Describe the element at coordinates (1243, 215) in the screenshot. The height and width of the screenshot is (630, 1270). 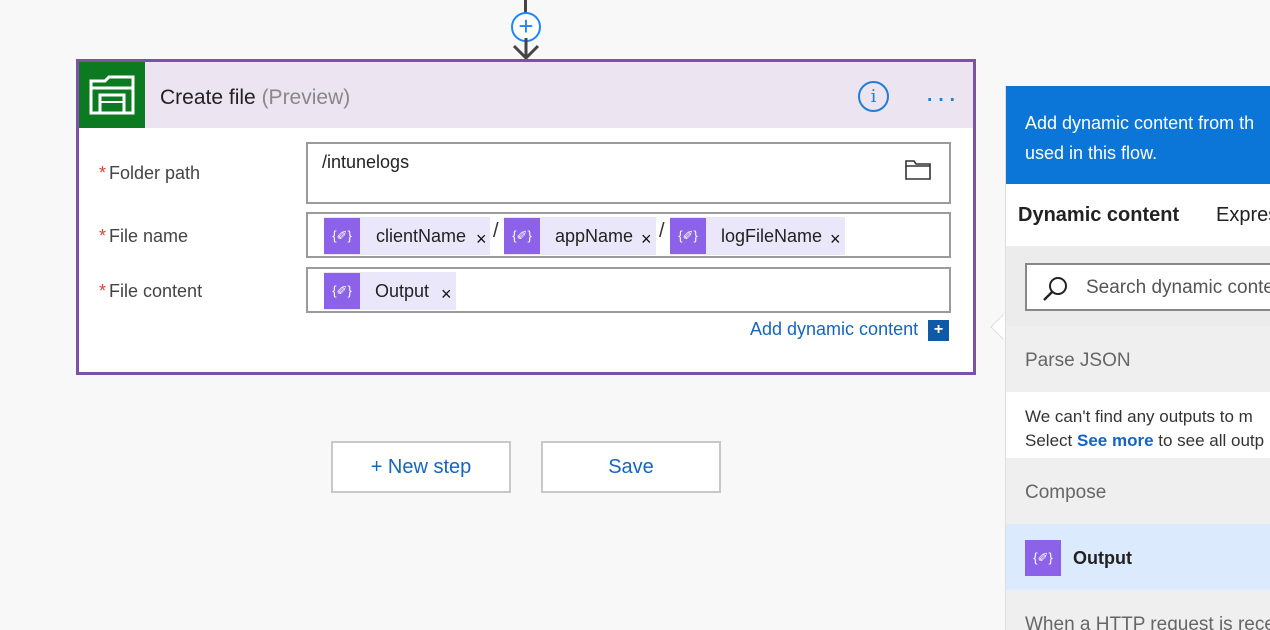
I see `tab-expression: Expres` at that location.